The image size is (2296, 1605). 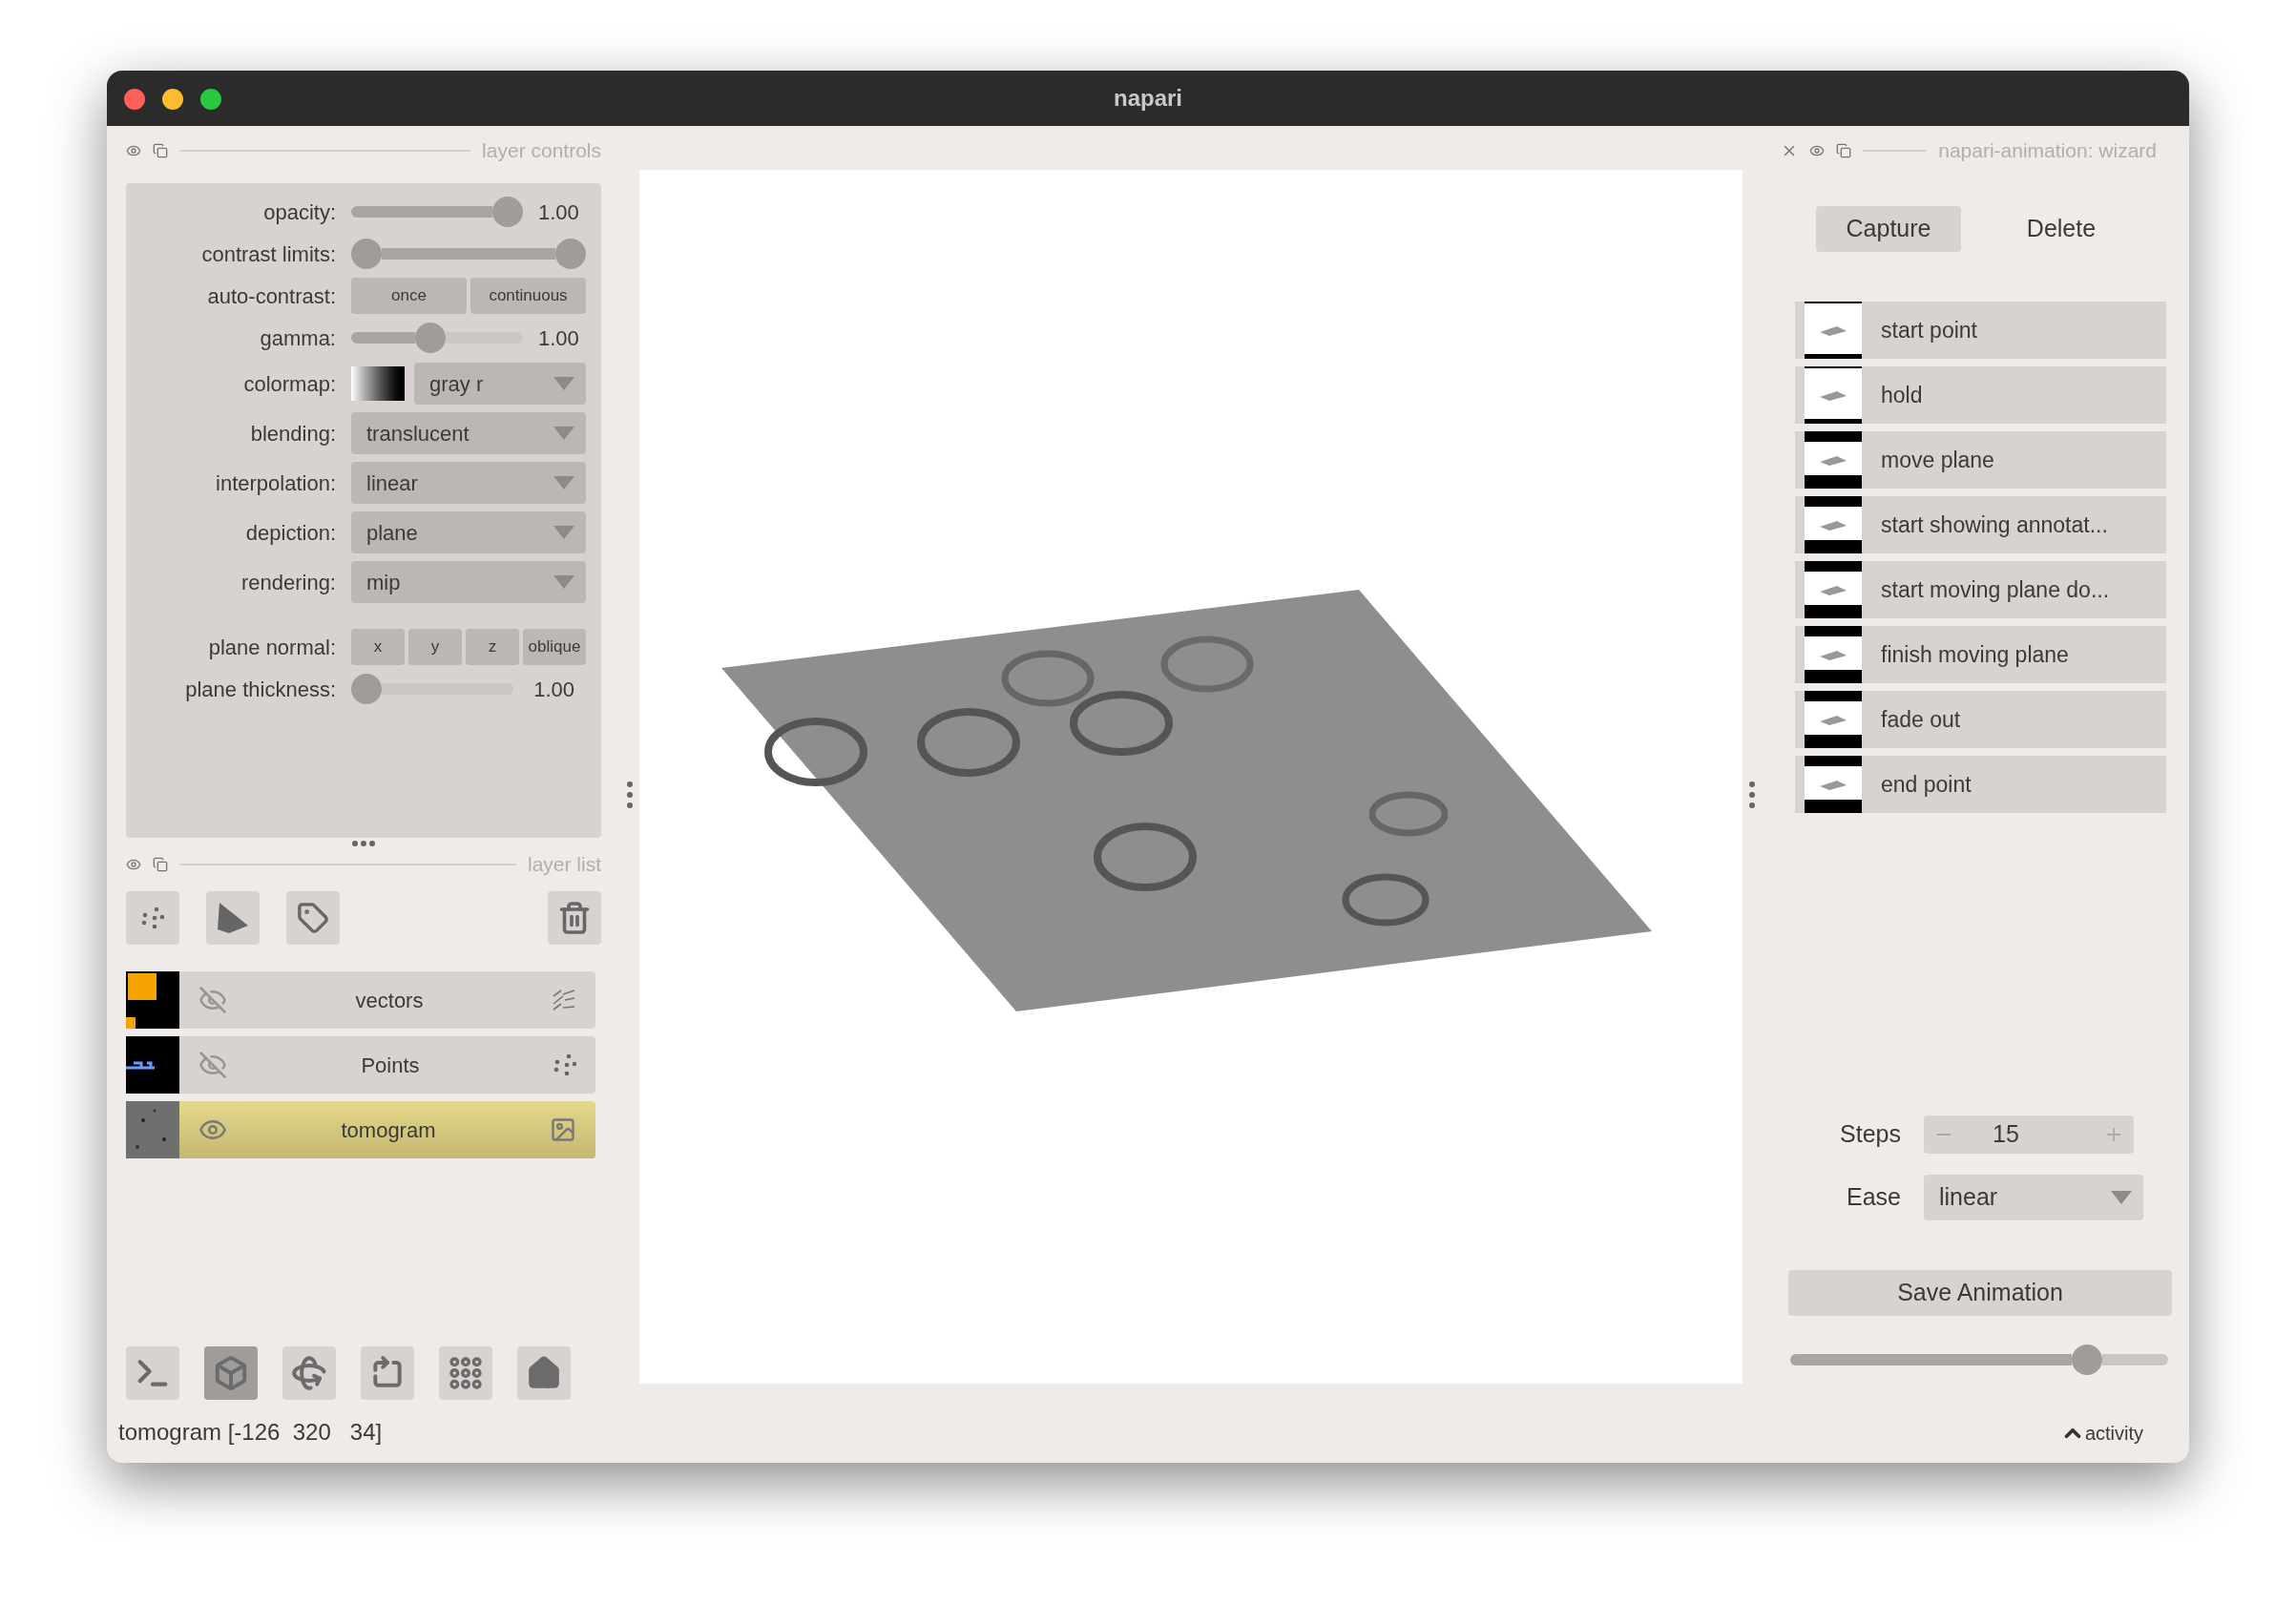 I want to click on new-points-layer-button, so click(x=153, y=918).